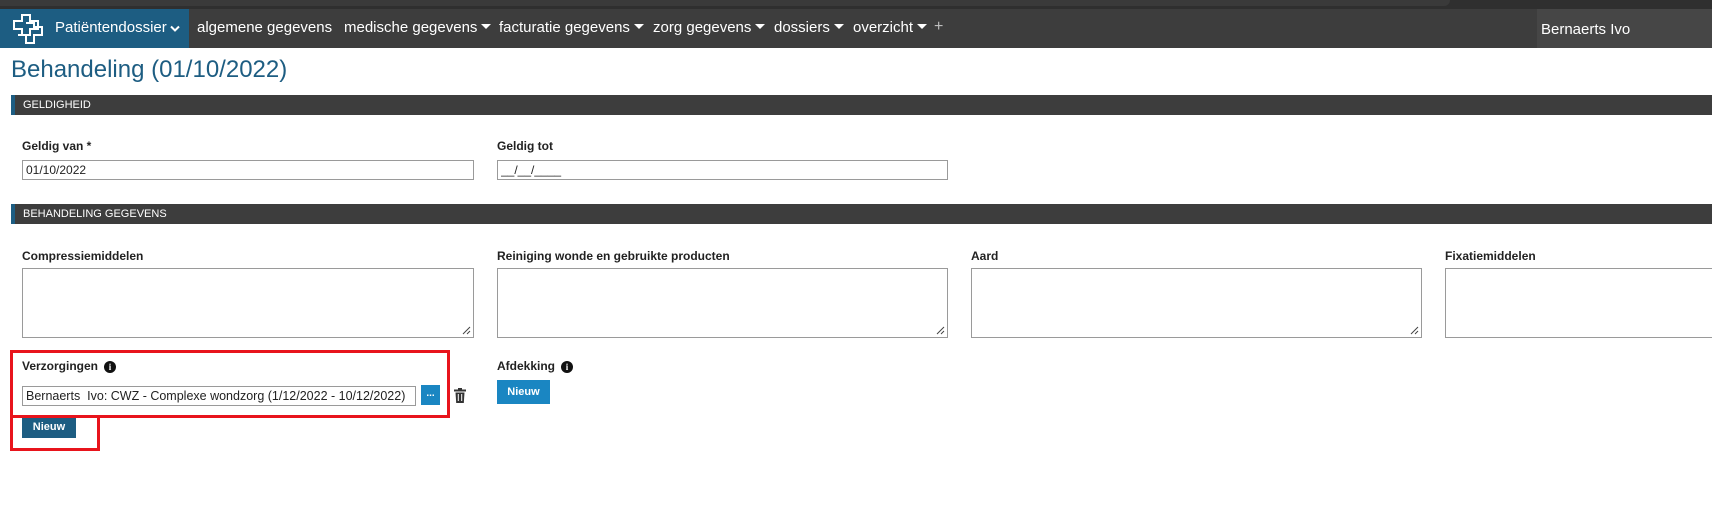 Image resolution: width=1712 pixels, height=514 pixels. I want to click on nav-dossiers: dossiers, so click(809, 27).